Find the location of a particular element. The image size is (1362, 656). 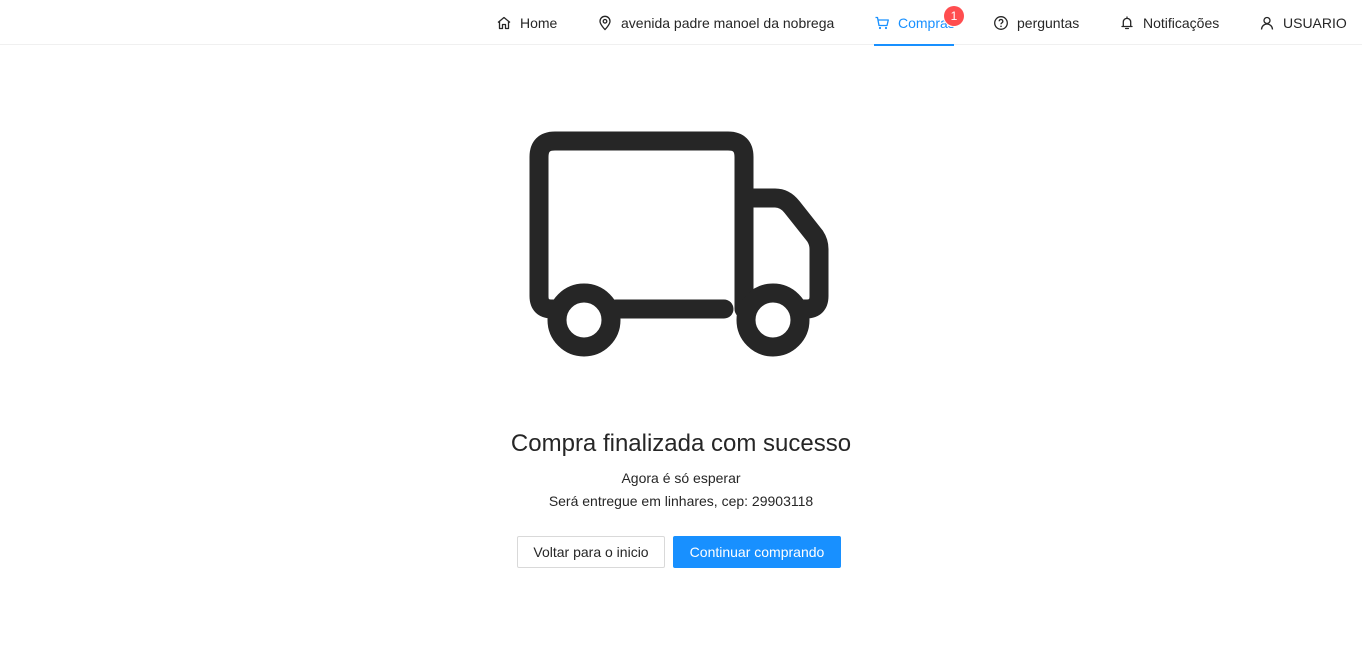

nav-user-label: USUARIO is located at coordinates (1315, 22).